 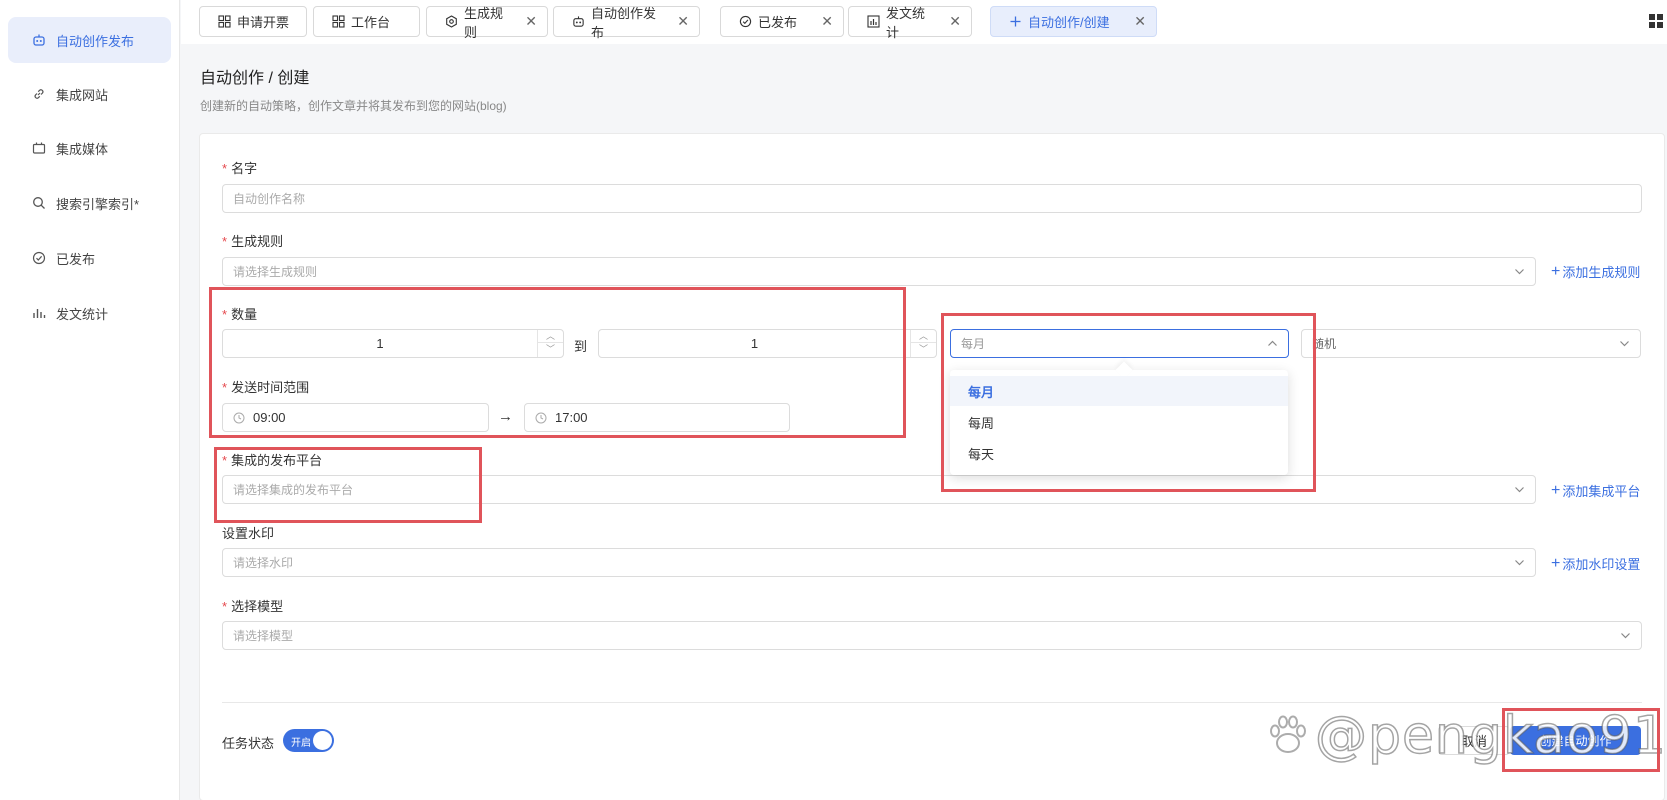 I want to click on add-platform-link: + 添加集成平台, so click(x=1595, y=490).